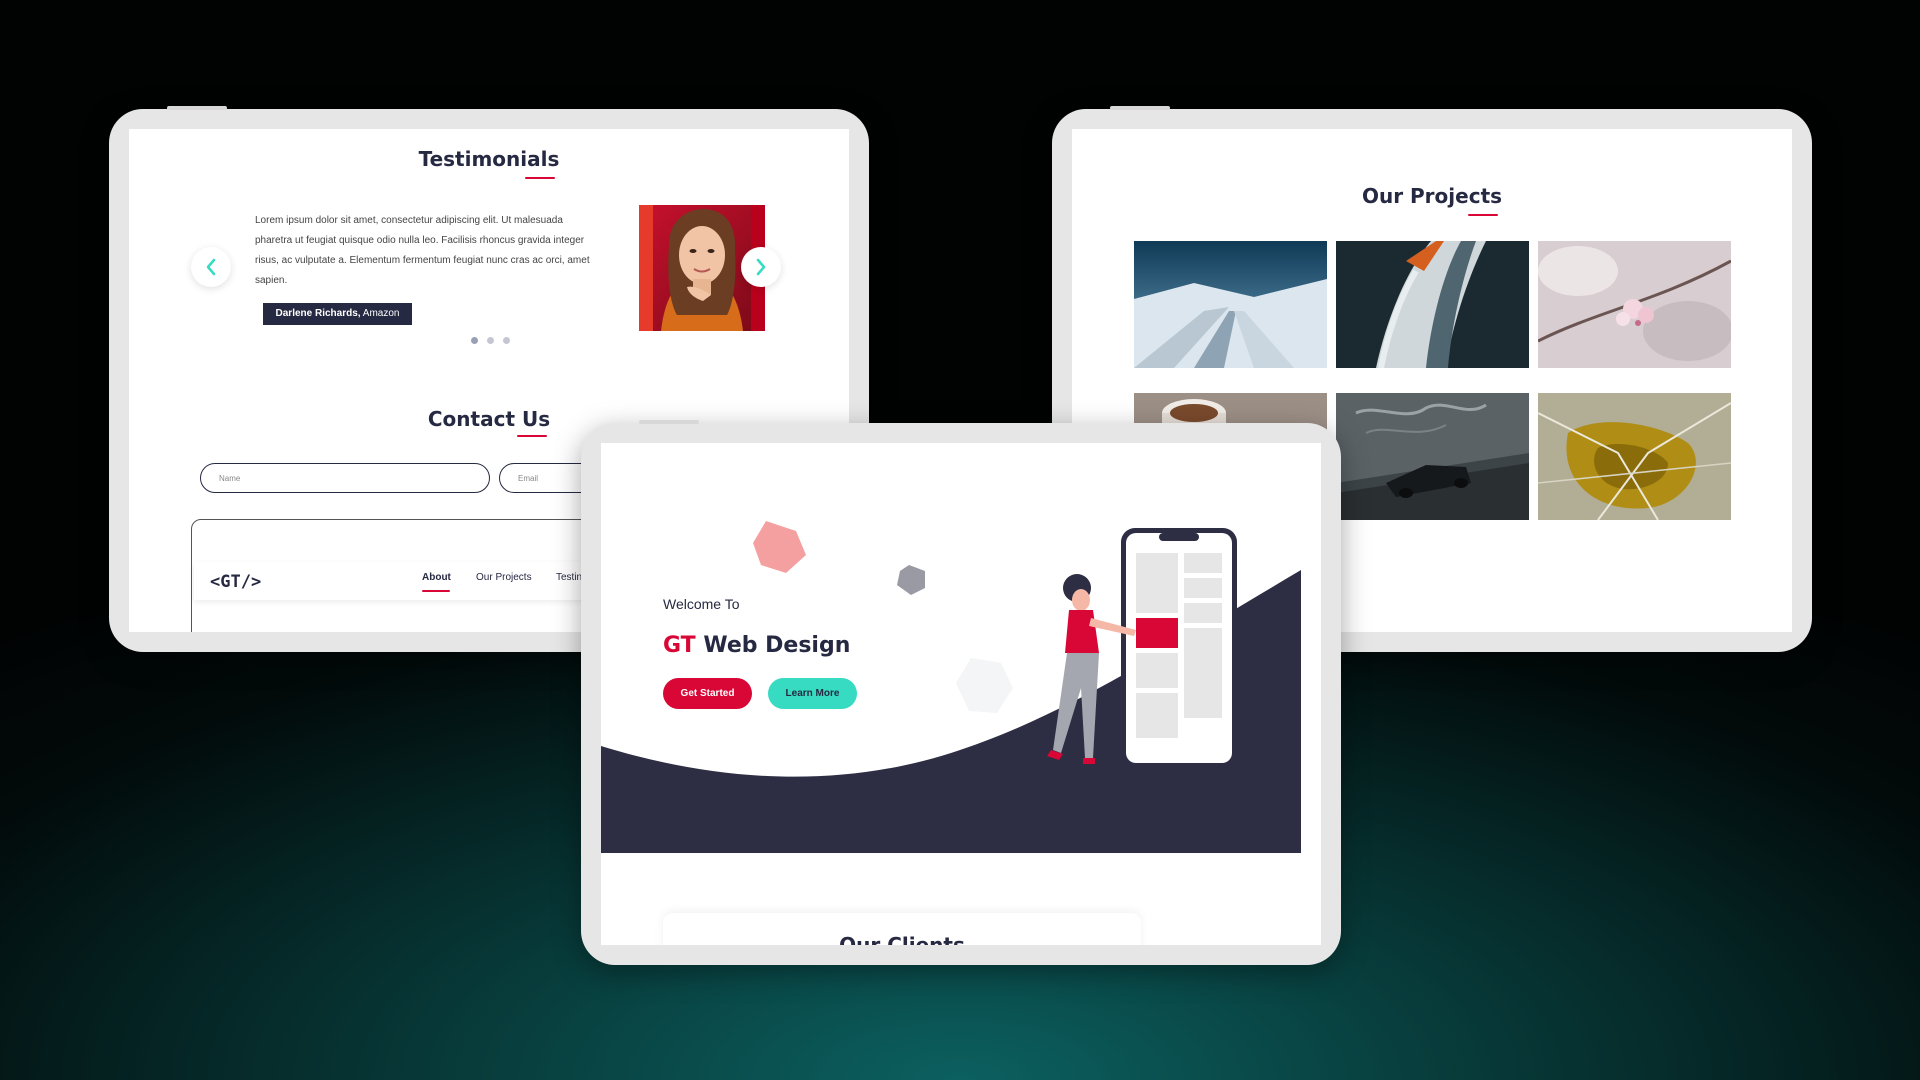 The width and height of the screenshot is (1920, 1080). I want to click on phone-illustration, so click(1142, 648).